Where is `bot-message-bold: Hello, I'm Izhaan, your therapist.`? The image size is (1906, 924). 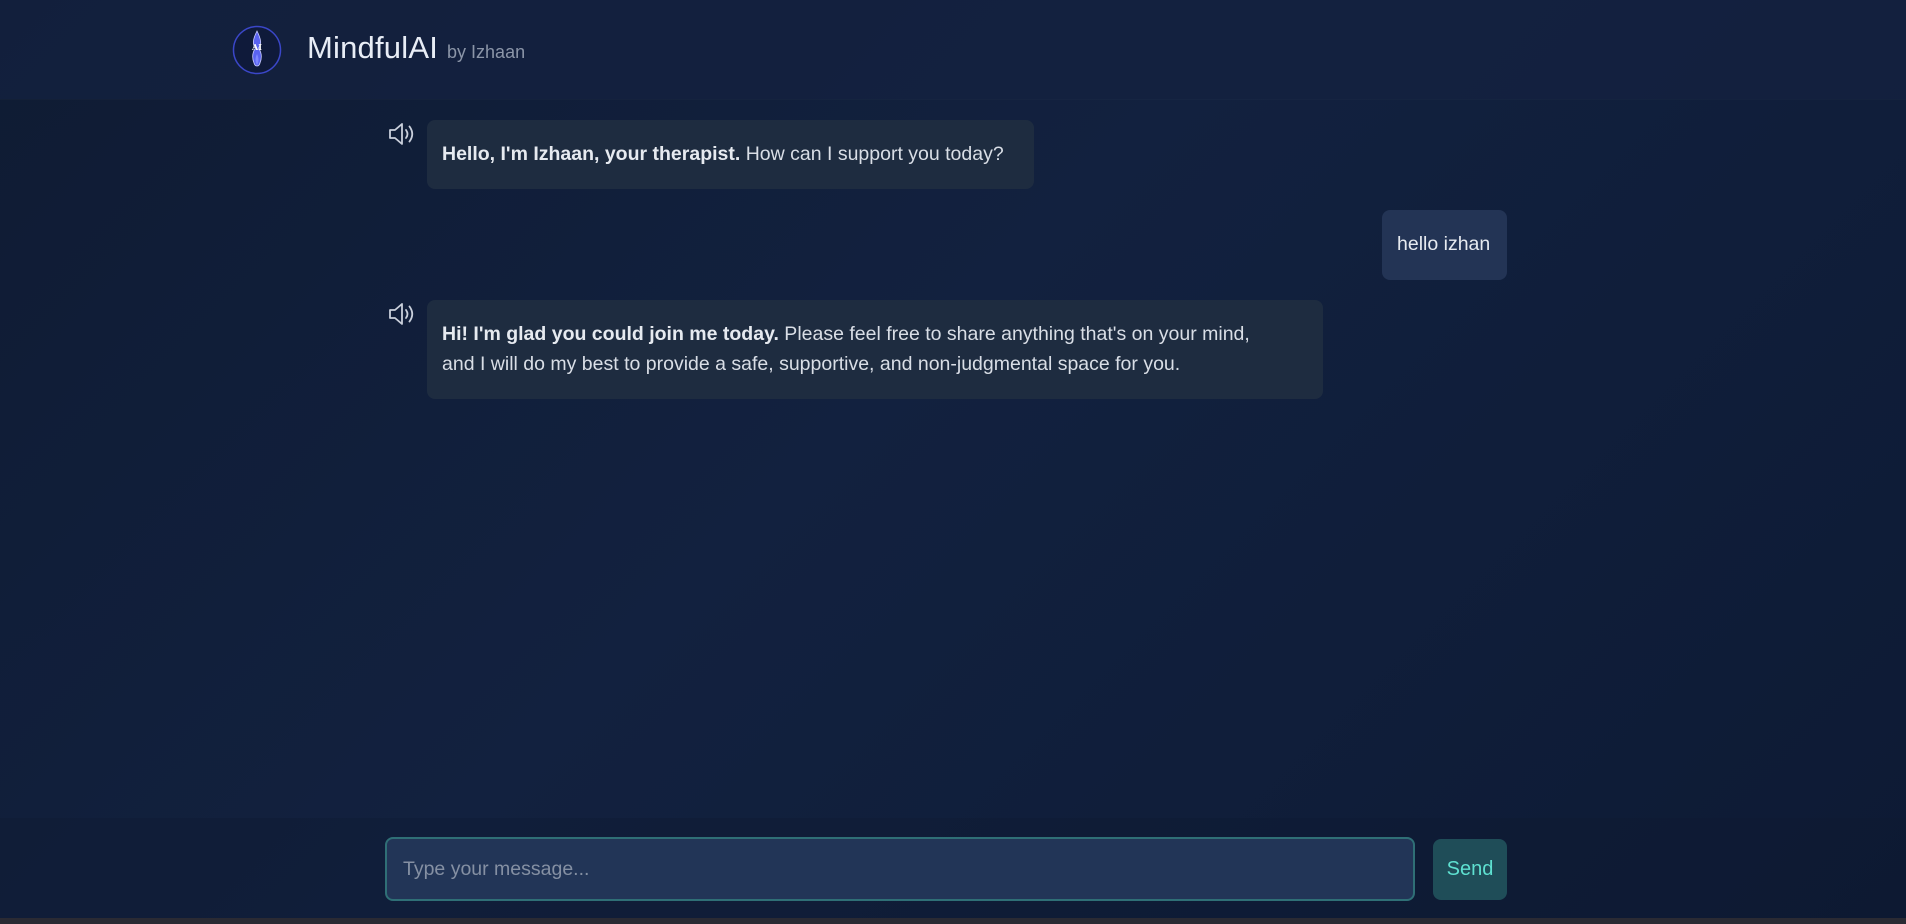
bot-message-bold: Hello, I'm Izhaan, your therapist. is located at coordinates (591, 154).